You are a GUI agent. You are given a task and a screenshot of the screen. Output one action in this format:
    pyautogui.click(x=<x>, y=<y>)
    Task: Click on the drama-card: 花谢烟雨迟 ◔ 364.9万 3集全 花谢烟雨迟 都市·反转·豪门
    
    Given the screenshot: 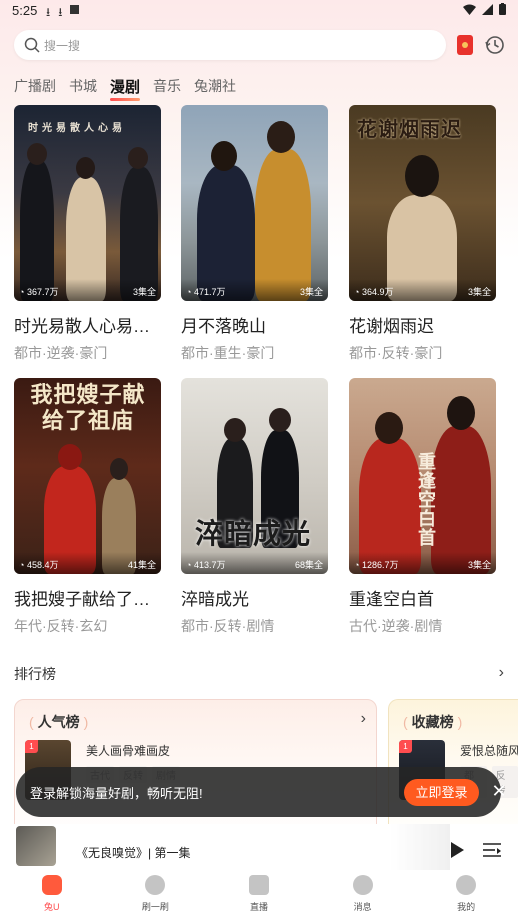 What is the action you would take?
    pyautogui.click(x=422, y=234)
    